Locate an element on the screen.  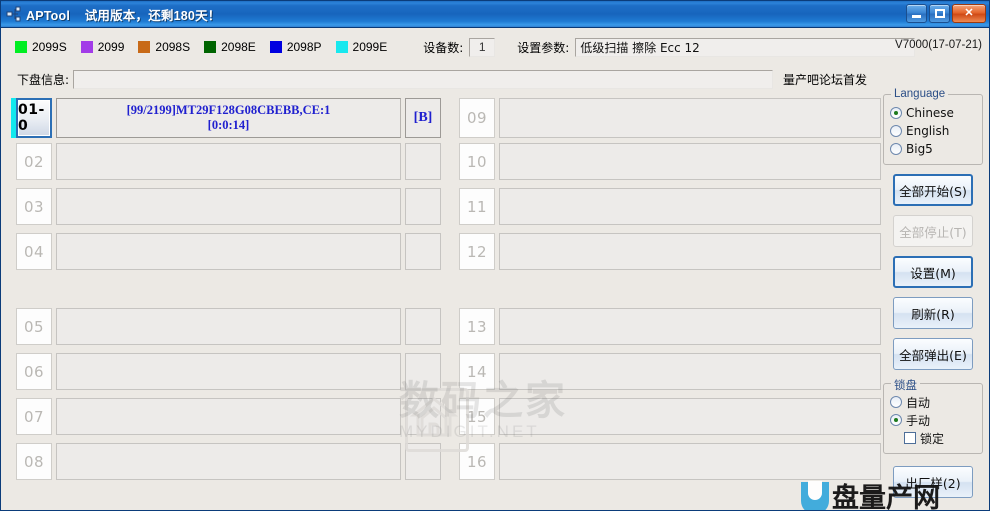
legend-item: 2098P is located at coordinates (295, 47).